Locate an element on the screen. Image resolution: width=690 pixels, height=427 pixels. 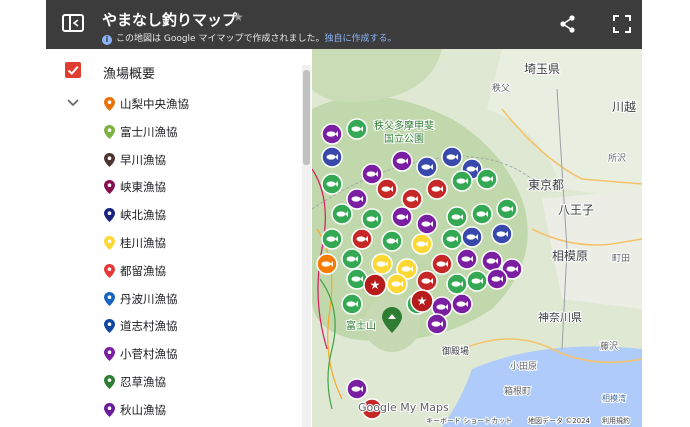
map-label: Google My Maps is located at coordinates (403, 407).